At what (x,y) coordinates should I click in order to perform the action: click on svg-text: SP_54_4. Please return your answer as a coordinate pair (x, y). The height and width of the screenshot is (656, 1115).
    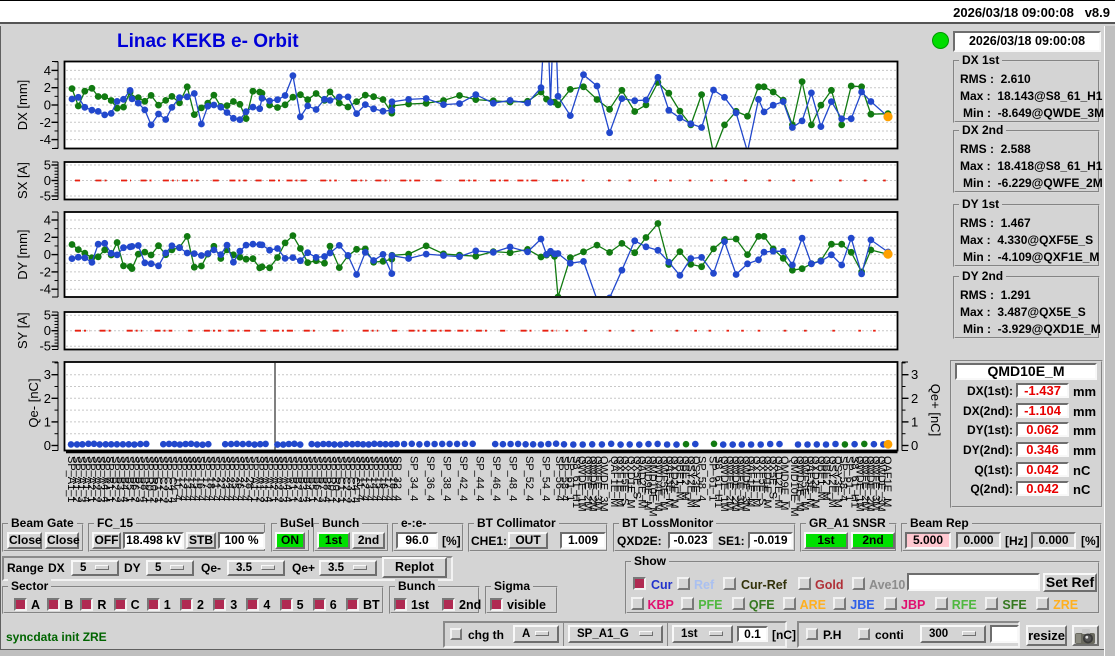
    Looking at the image, I should click on (546, 478).